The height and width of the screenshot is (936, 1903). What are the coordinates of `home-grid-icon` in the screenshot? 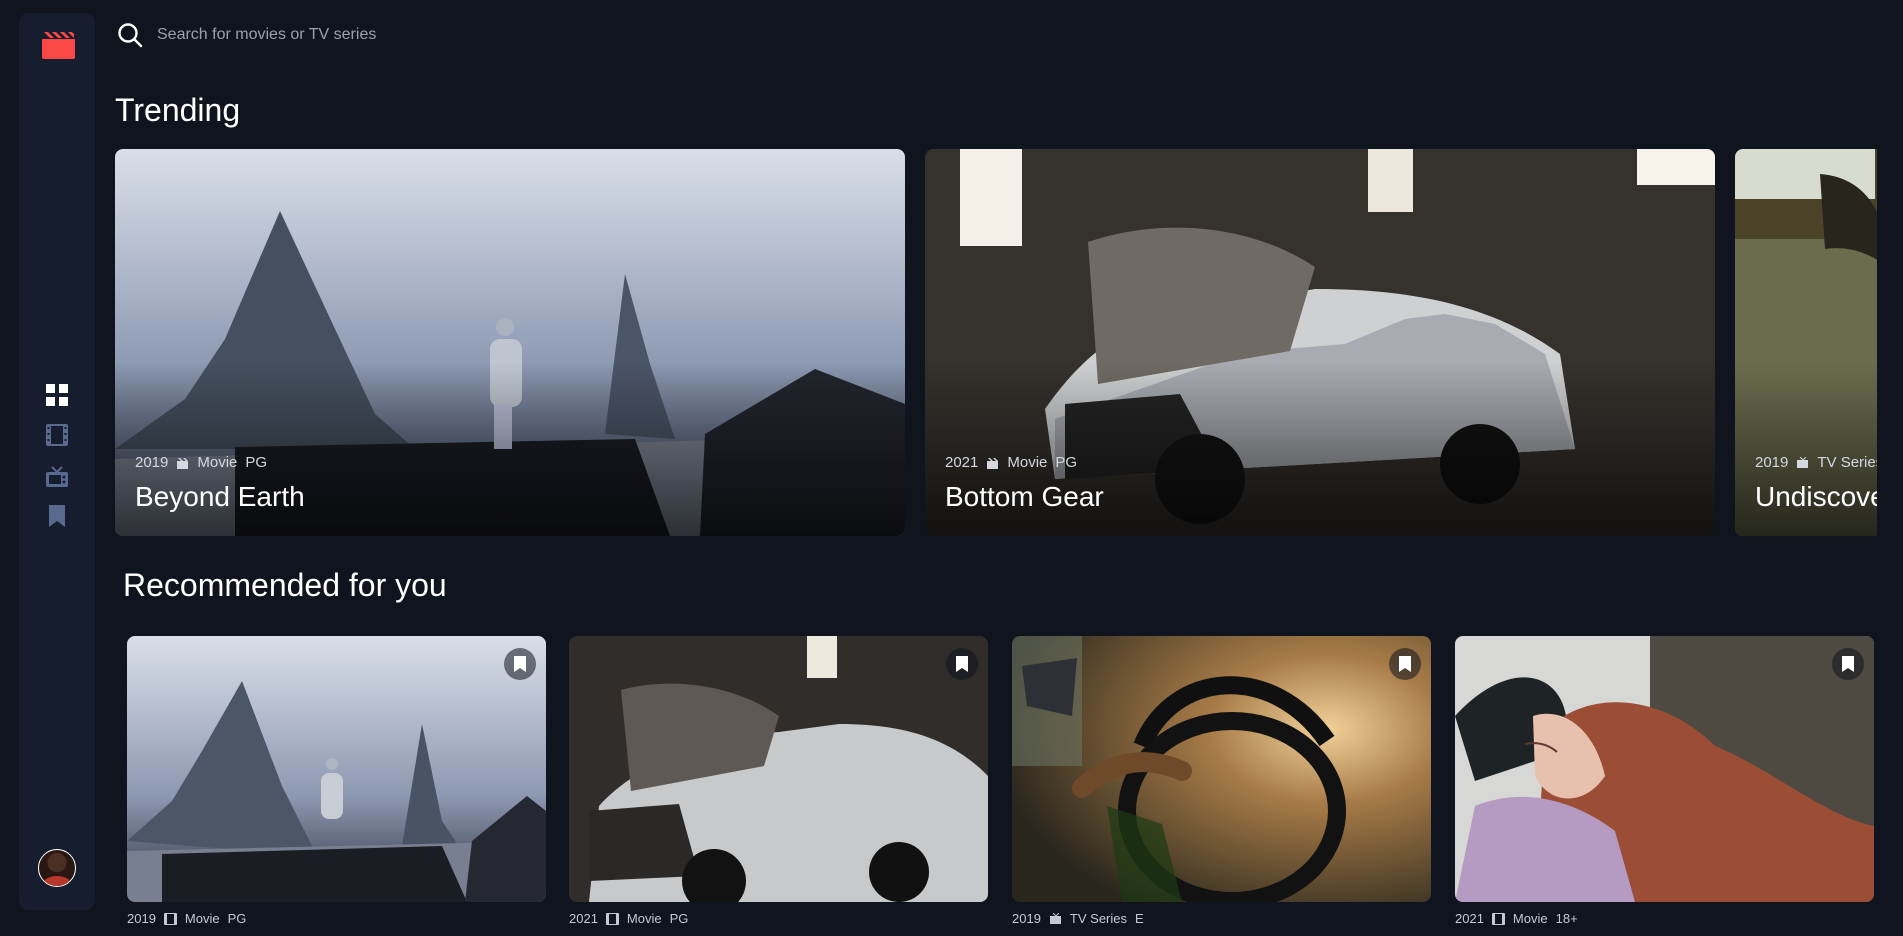 It's located at (57, 395).